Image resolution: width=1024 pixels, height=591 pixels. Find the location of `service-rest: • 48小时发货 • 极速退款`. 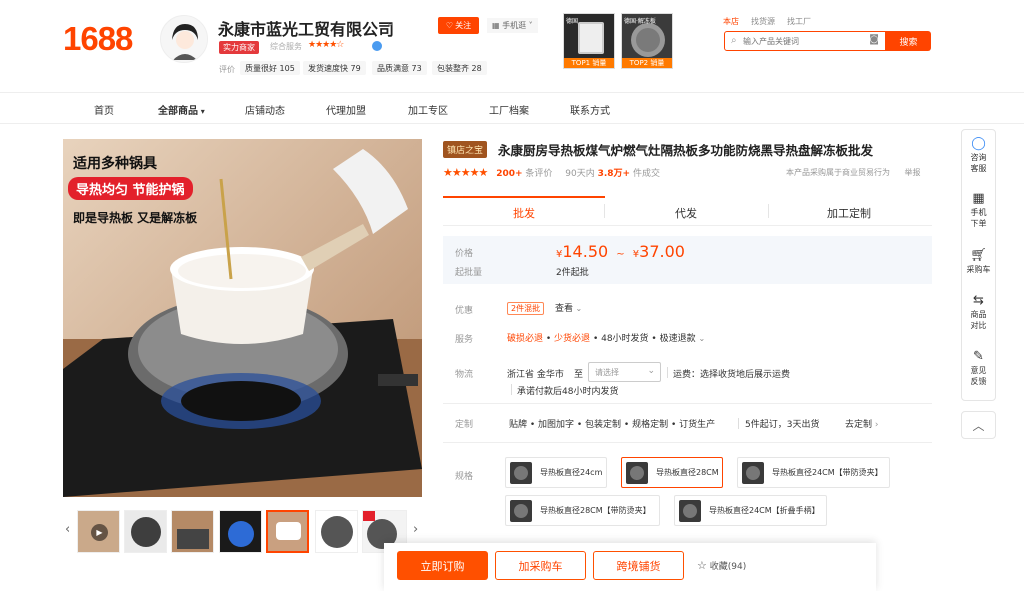

service-rest: • 48小时发货 • 极速退款 is located at coordinates (644, 339).